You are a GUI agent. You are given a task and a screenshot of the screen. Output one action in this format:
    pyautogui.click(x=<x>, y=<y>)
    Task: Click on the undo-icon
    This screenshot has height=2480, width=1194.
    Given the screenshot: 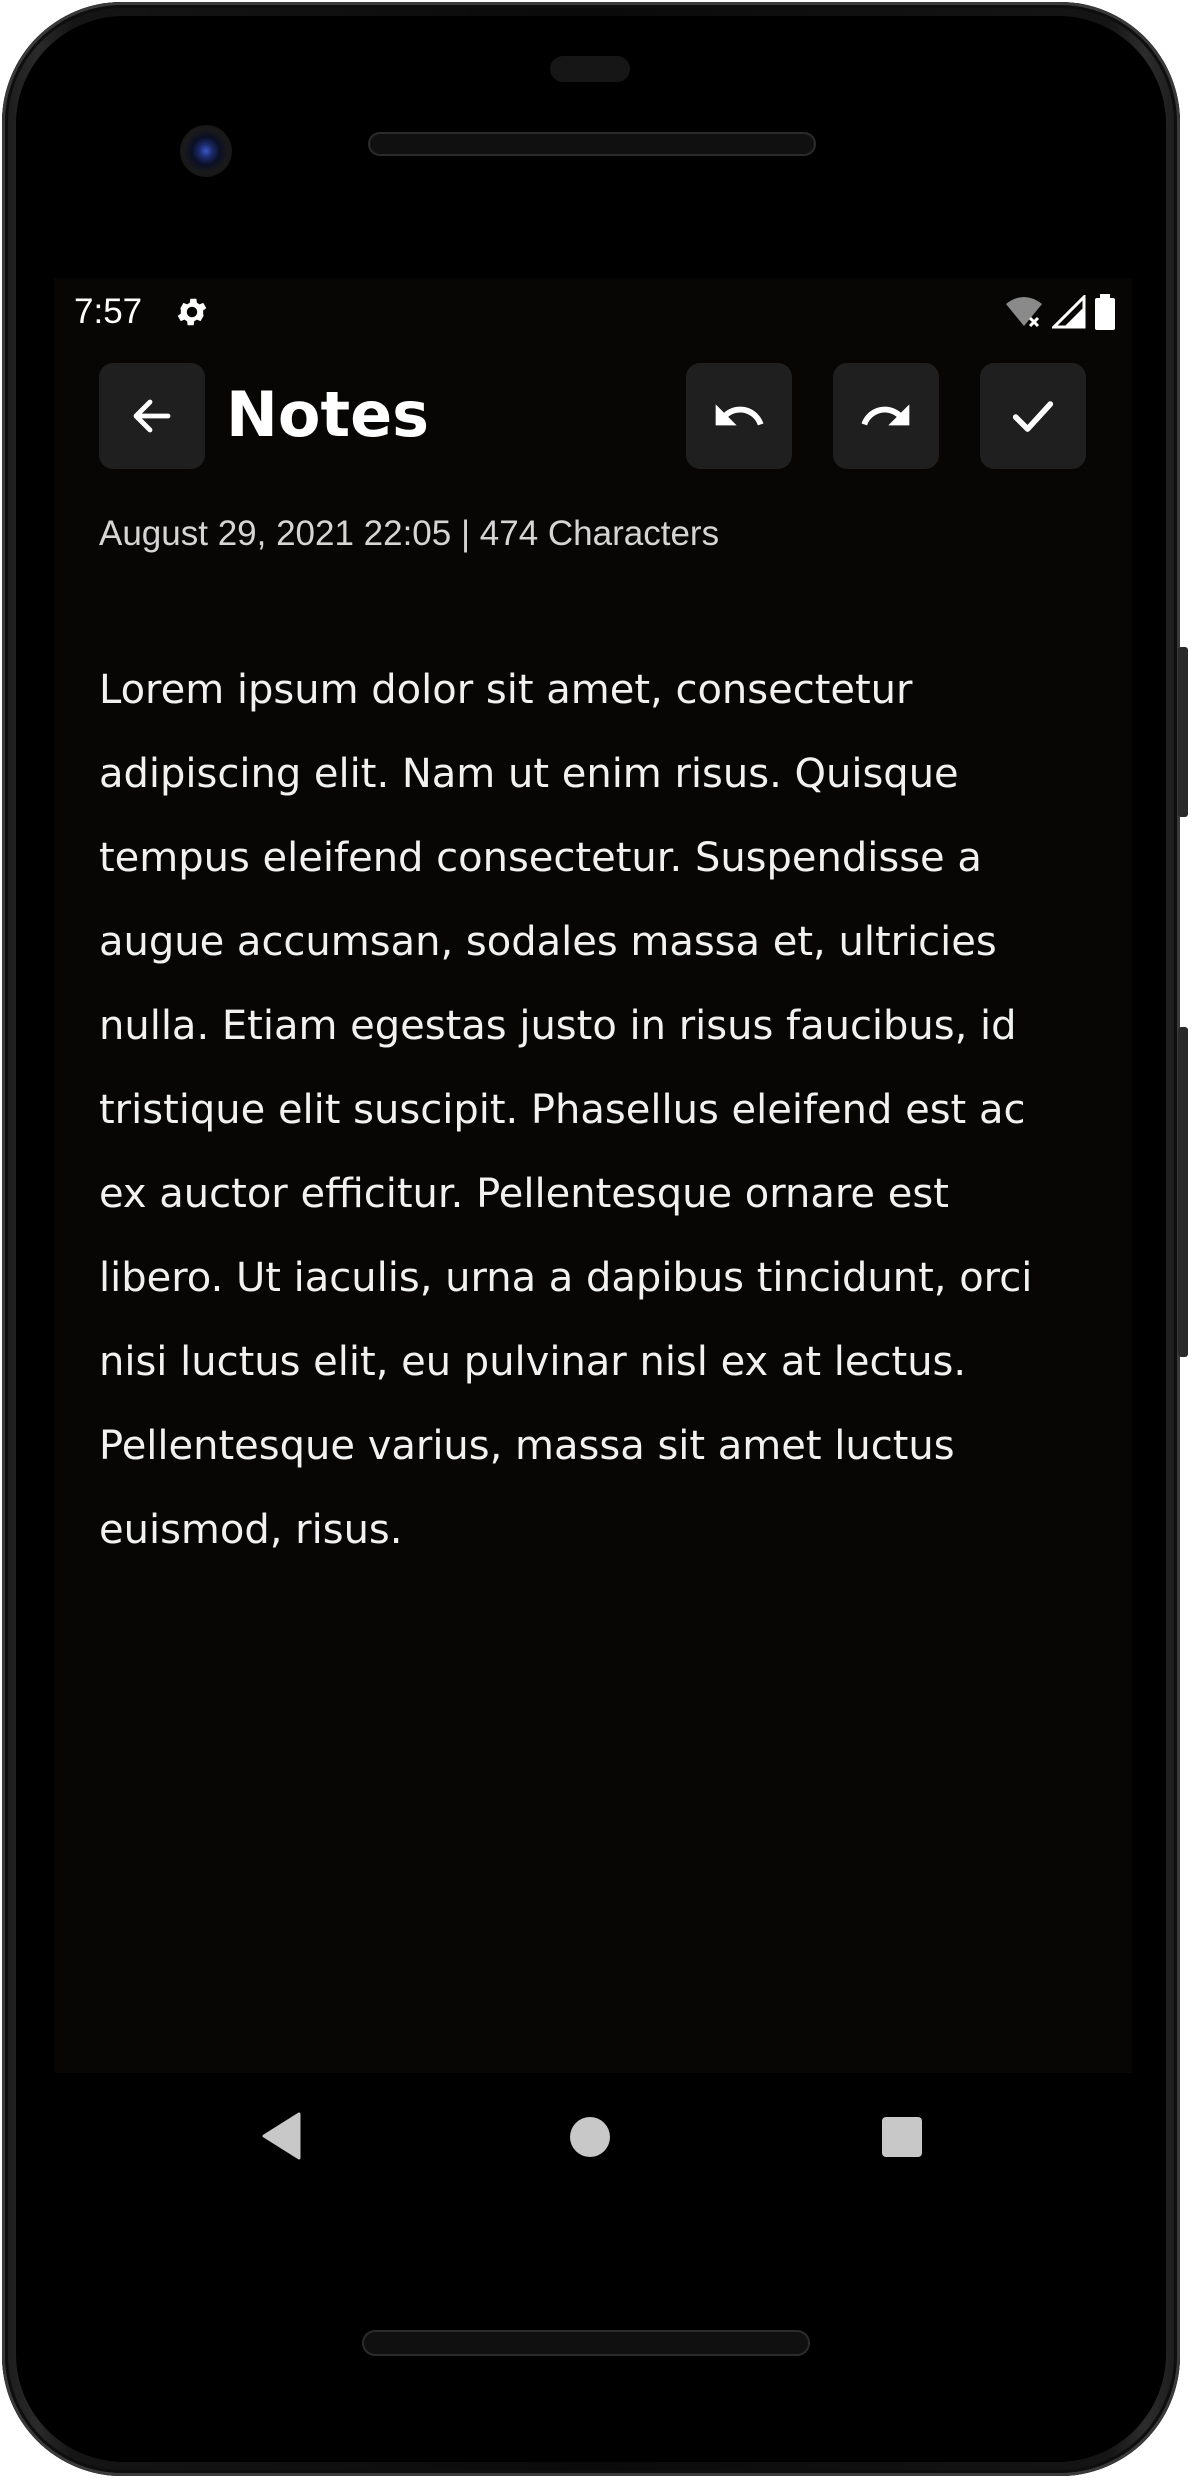 What is the action you would take?
    pyautogui.click(x=739, y=415)
    